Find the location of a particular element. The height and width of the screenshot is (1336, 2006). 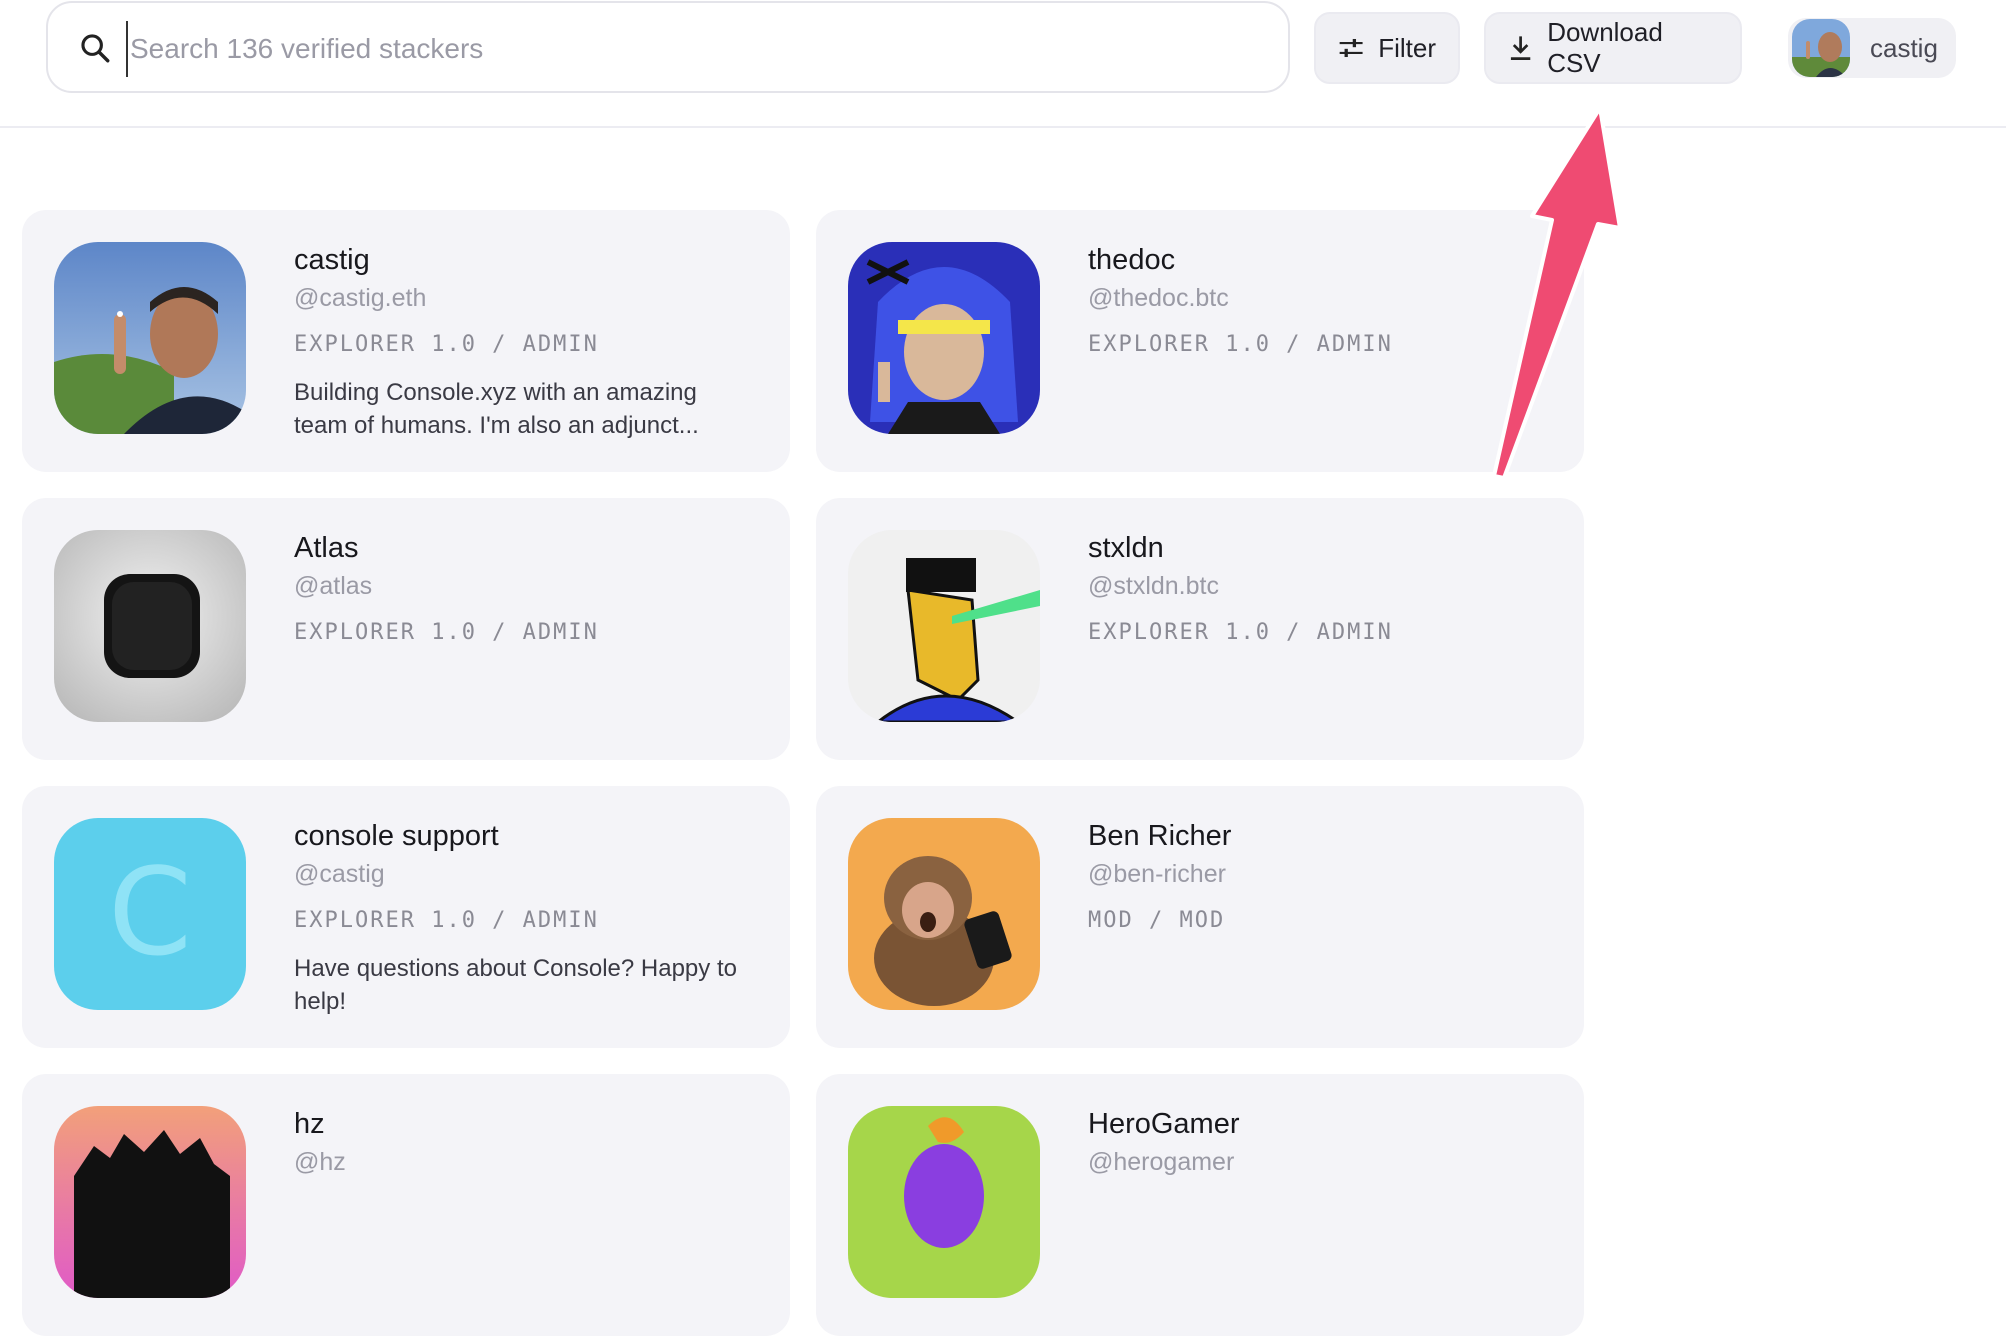

member-avatar: C is located at coordinates (150, 914).